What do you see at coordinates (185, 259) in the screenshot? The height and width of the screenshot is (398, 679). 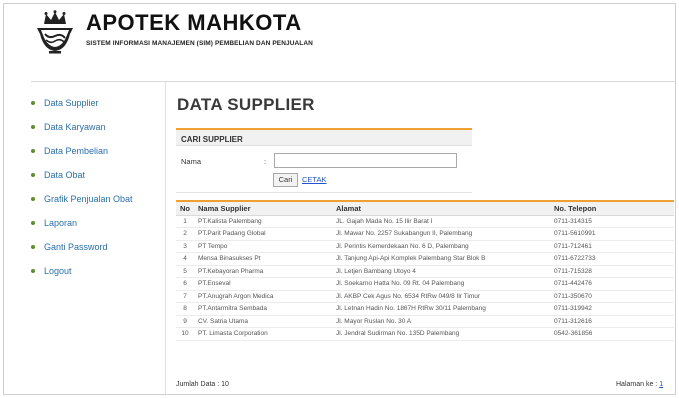 I see `cell-no: 4` at bounding box center [185, 259].